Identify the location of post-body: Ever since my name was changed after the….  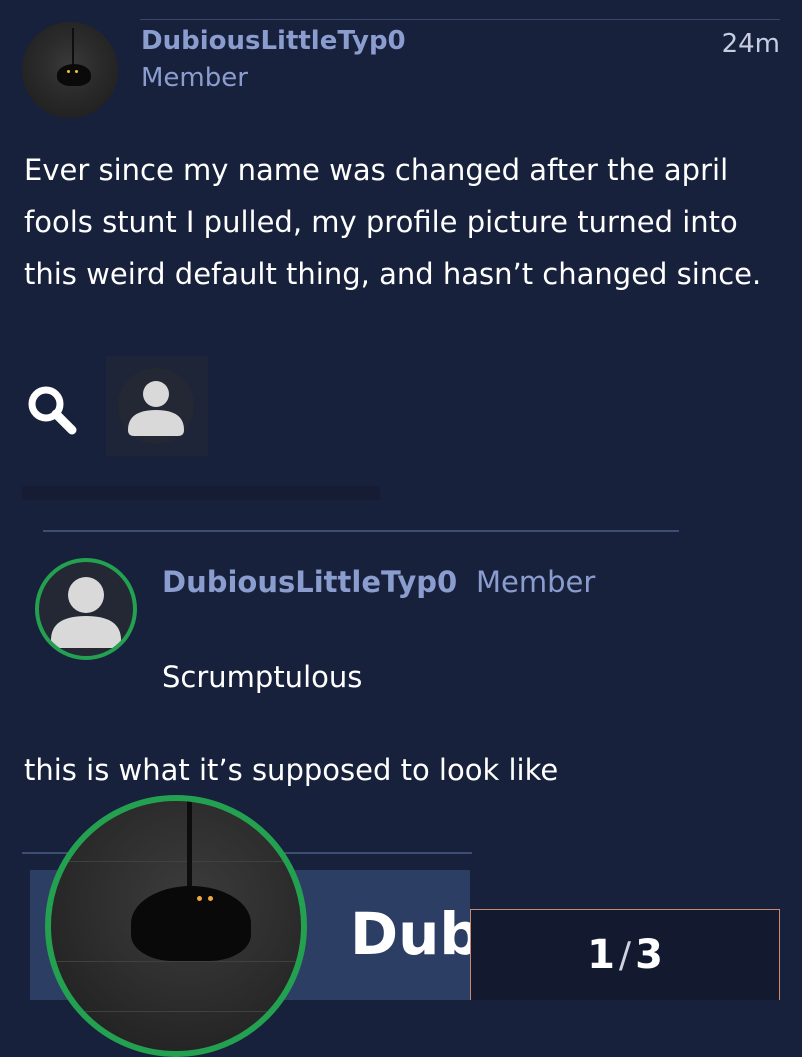
(393, 222).